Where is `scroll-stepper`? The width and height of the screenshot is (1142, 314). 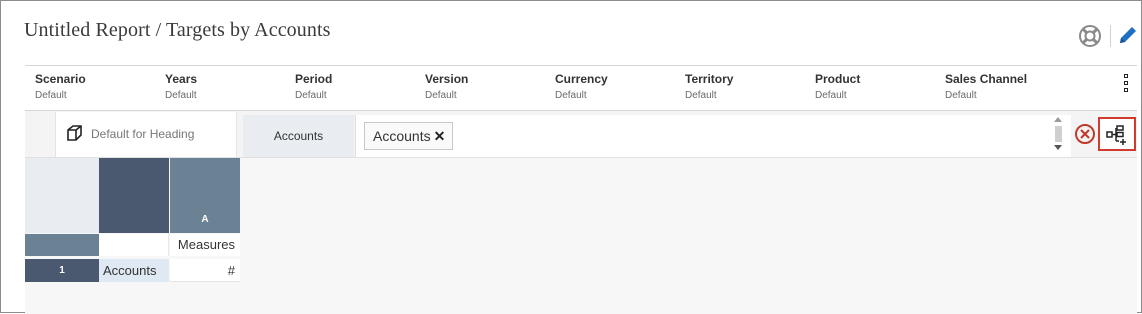 scroll-stepper is located at coordinates (1058, 134).